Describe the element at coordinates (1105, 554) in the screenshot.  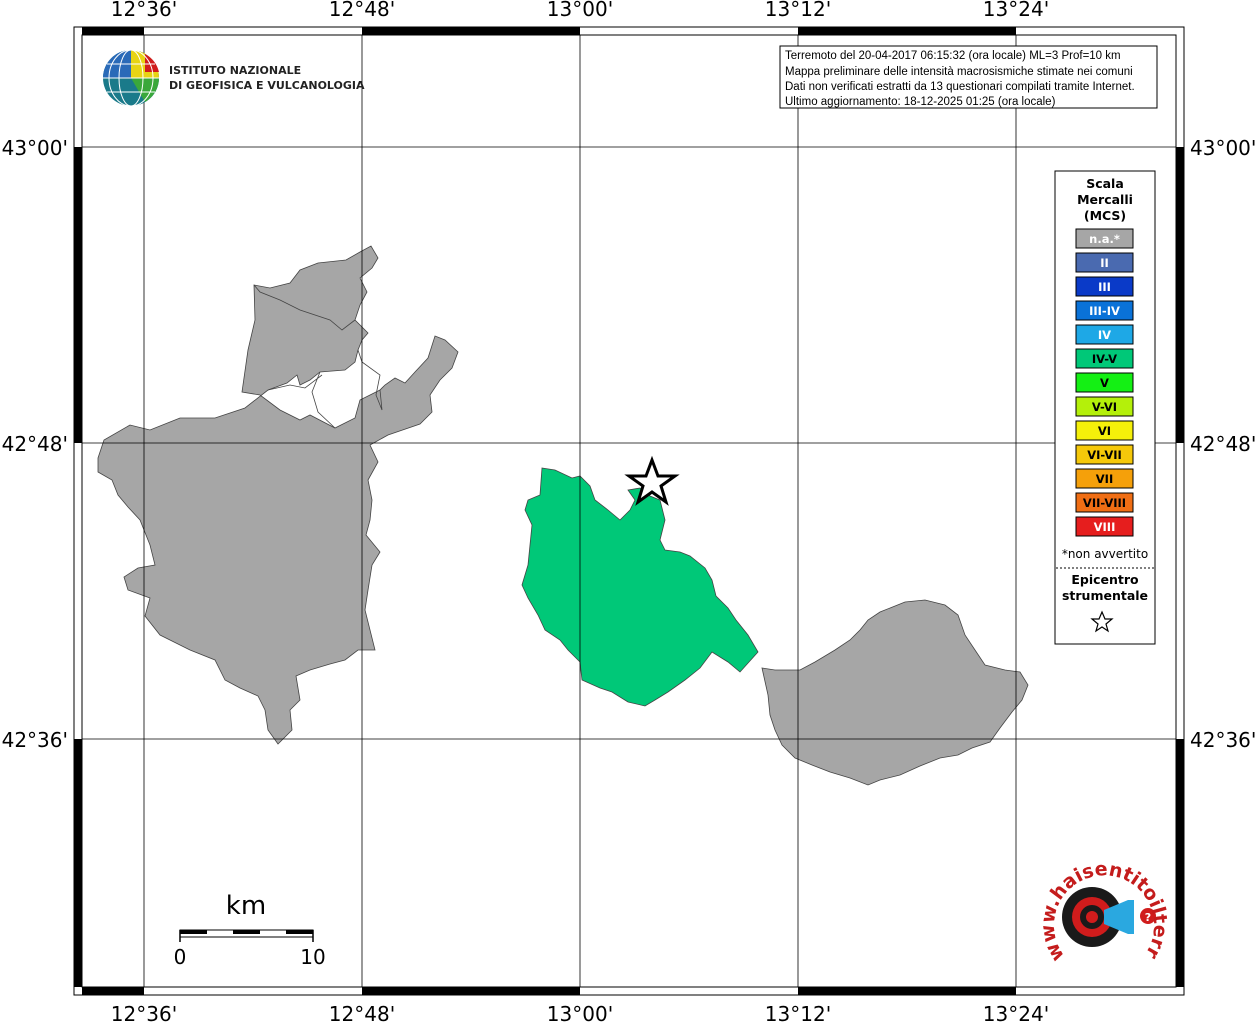
I see `legend-note: *non avvertito` at that location.